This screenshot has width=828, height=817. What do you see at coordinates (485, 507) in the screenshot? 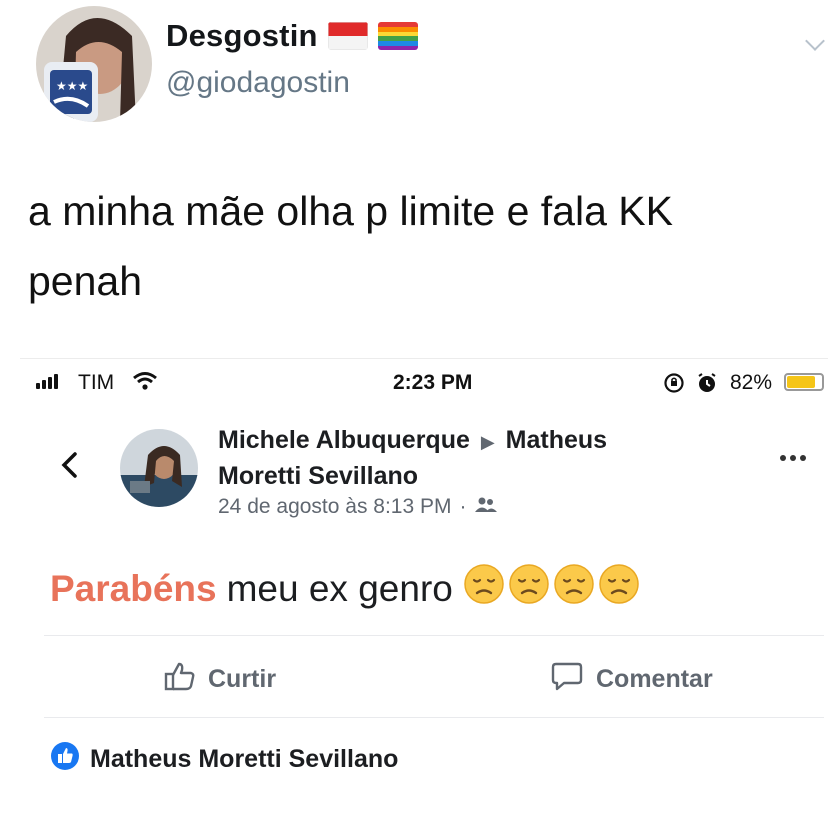
I see `friends-icon` at bounding box center [485, 507].